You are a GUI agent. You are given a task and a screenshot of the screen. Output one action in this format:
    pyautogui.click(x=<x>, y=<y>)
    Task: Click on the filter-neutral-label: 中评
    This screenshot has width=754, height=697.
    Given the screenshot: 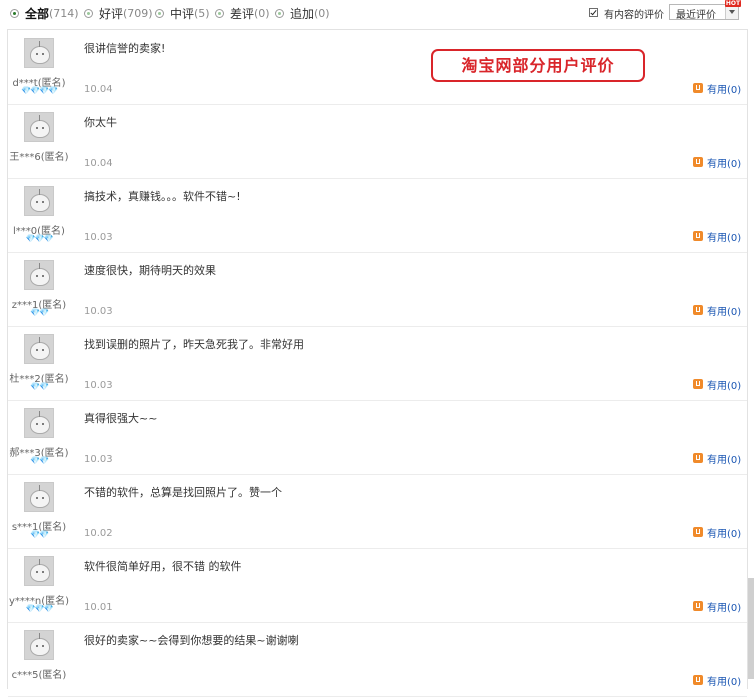 What is the action you would take?
    pyautogui.click(x=182, y=13)
    